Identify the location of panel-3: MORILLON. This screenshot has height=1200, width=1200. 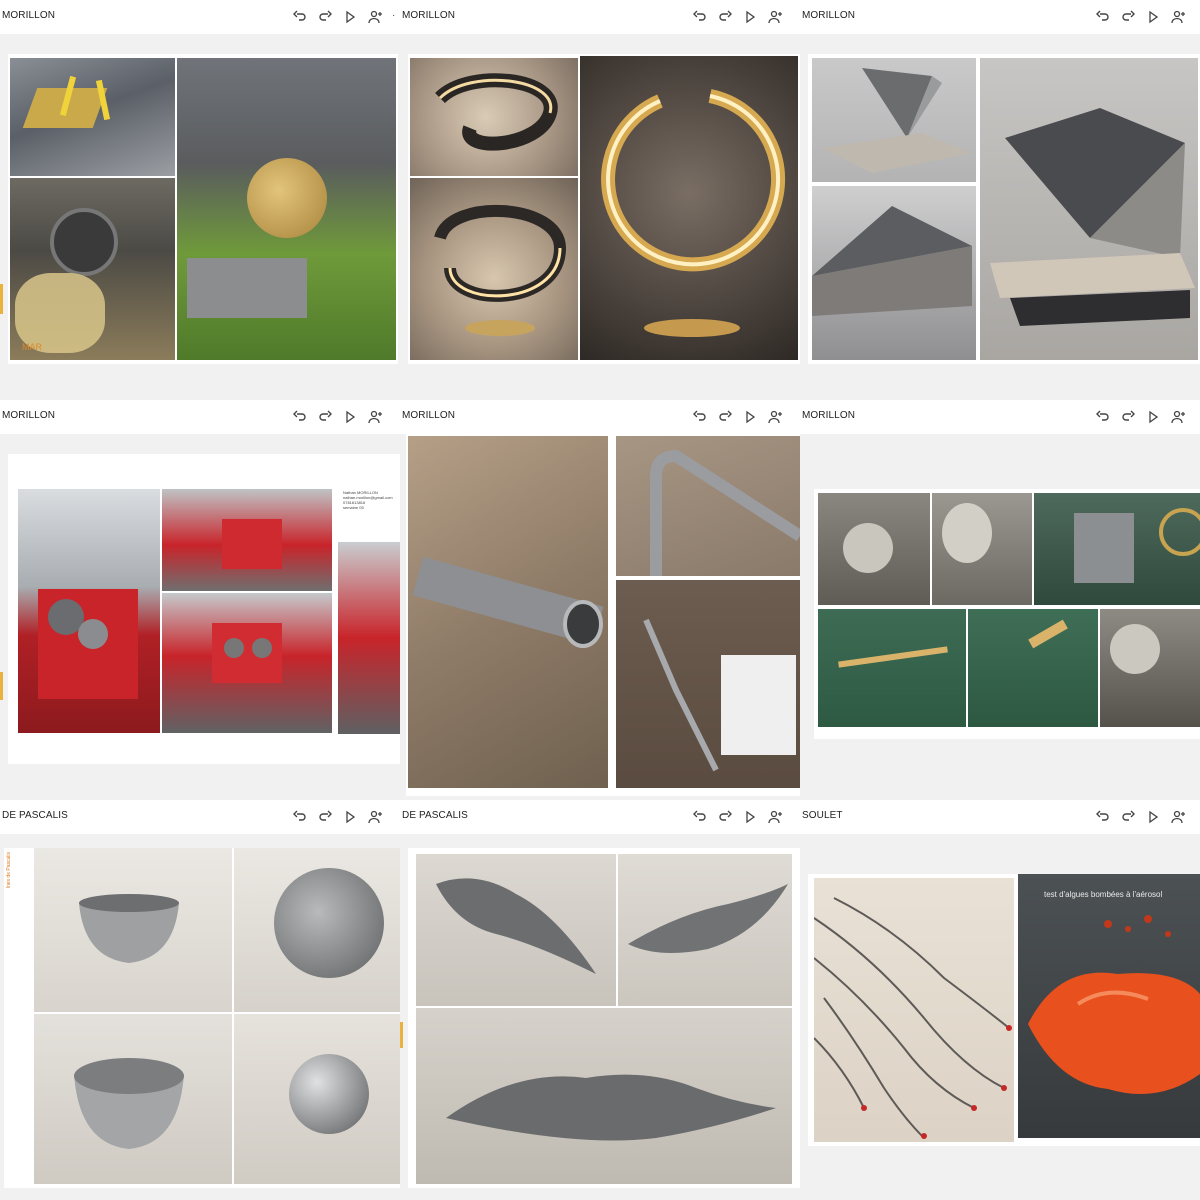
(1000, 200).